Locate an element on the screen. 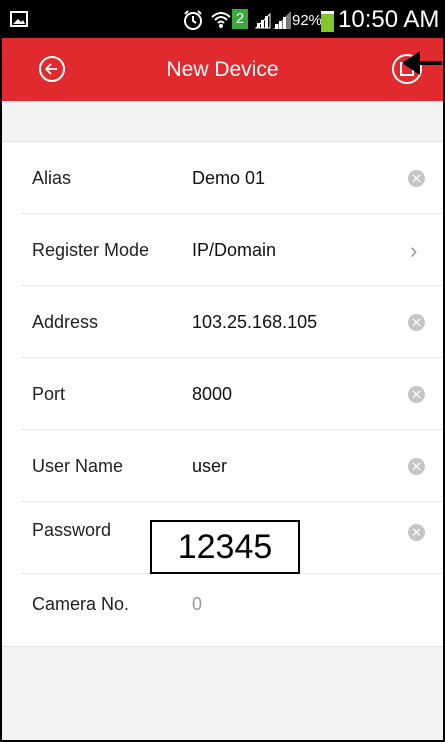 The image size is (445, 742). register-mode-row: Register Mode IP/Domain › is located at coordinates (222, 250).